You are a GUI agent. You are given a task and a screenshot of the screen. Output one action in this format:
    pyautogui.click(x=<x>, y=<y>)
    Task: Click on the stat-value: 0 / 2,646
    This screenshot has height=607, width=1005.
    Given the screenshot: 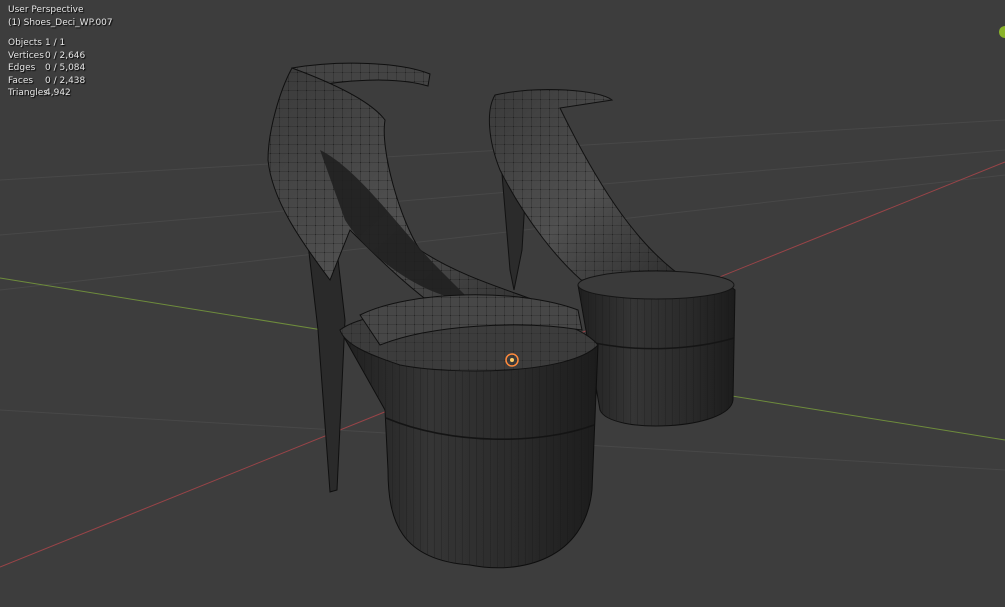 What is the action you would take?
    pyautogui.click(x=65, y=55)
    